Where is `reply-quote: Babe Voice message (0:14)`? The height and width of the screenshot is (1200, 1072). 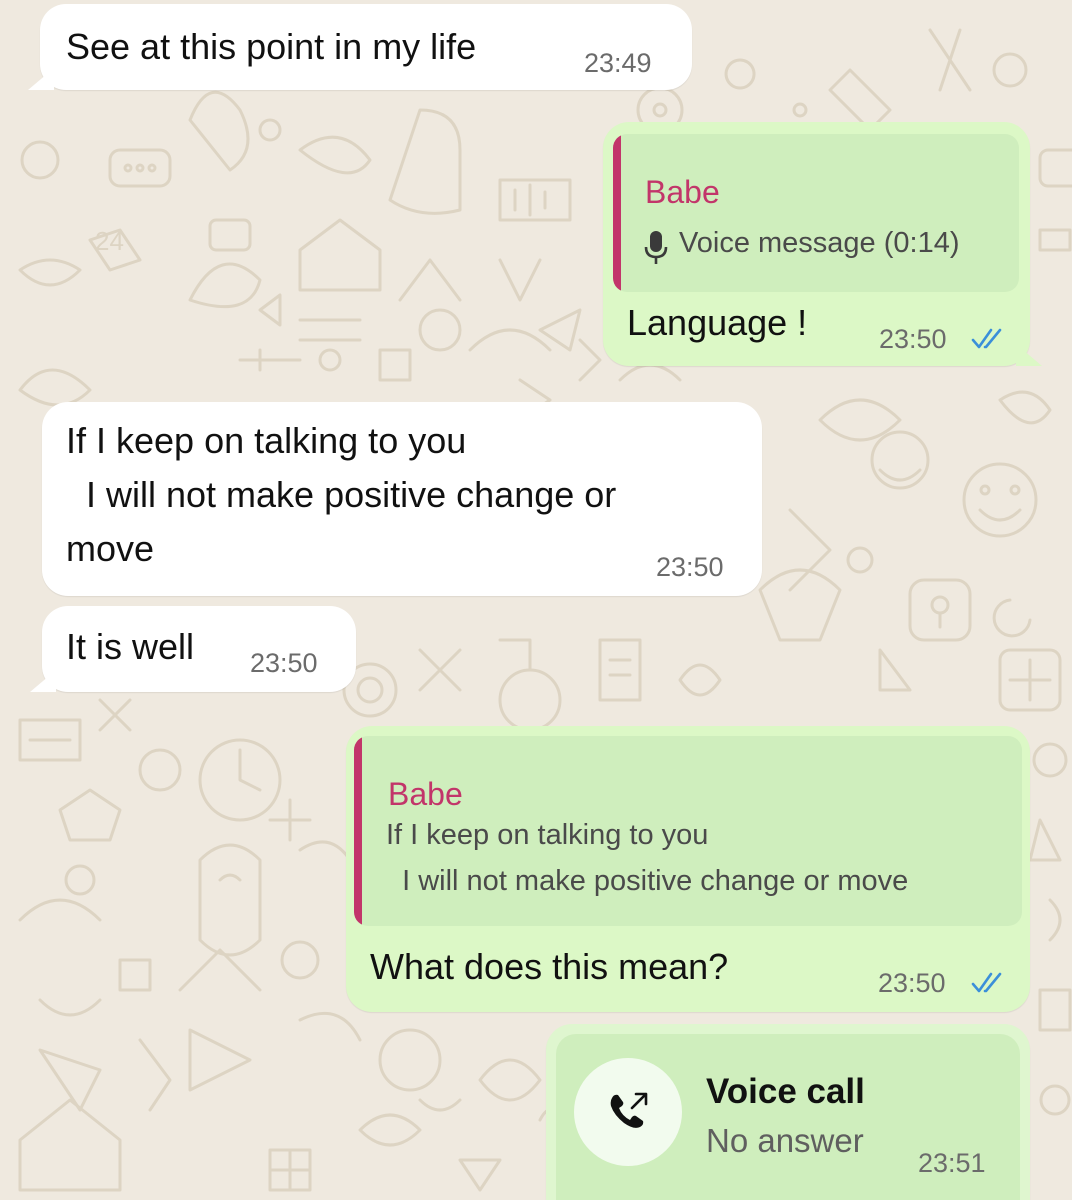
reply-quote: Babe Voice message (0:14) is located at coordinates (816, 213).